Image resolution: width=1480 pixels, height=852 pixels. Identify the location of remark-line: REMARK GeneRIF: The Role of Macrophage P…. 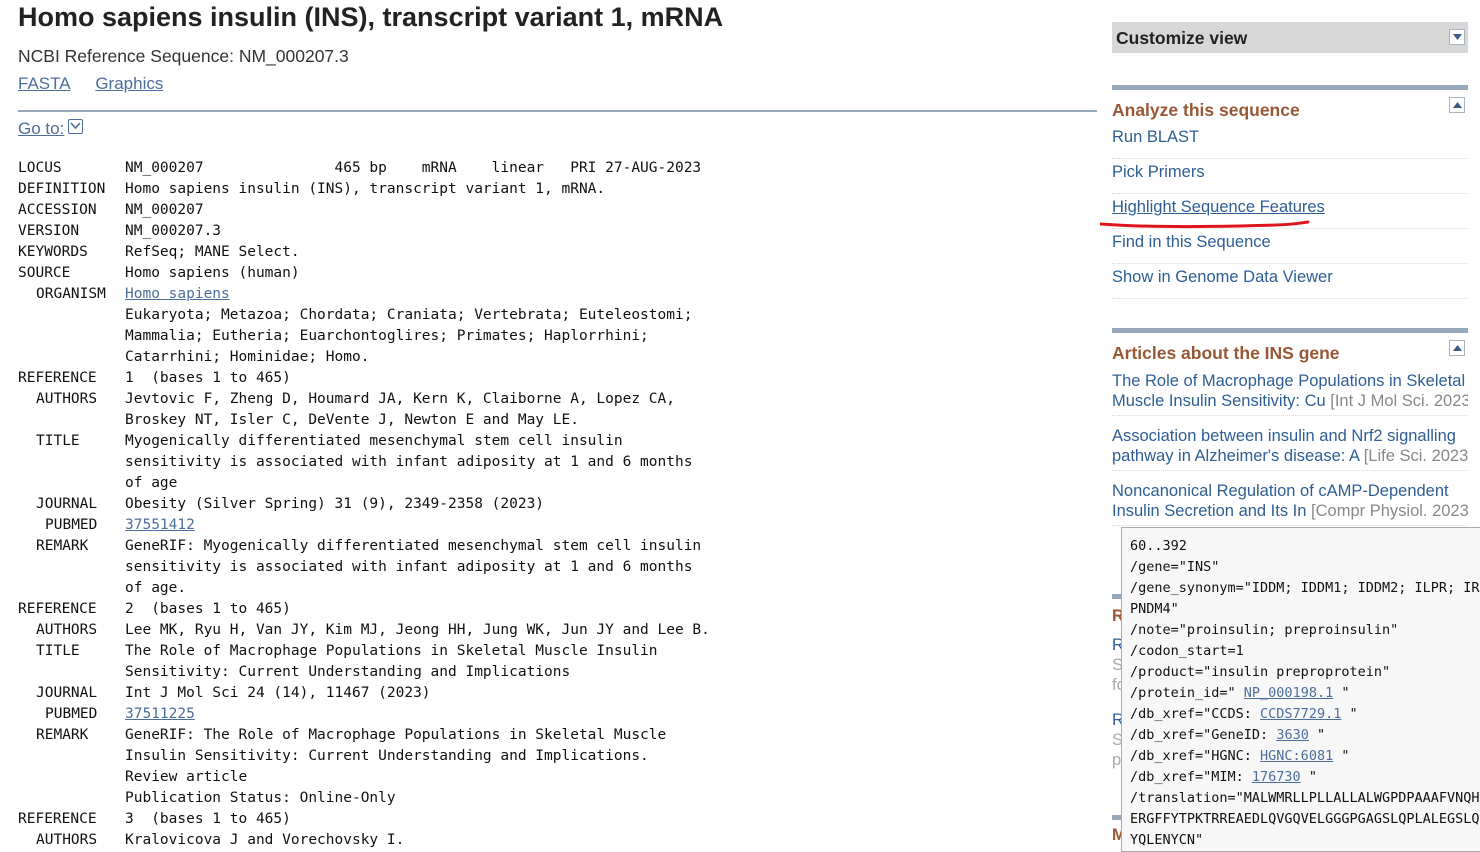
(342, 735).